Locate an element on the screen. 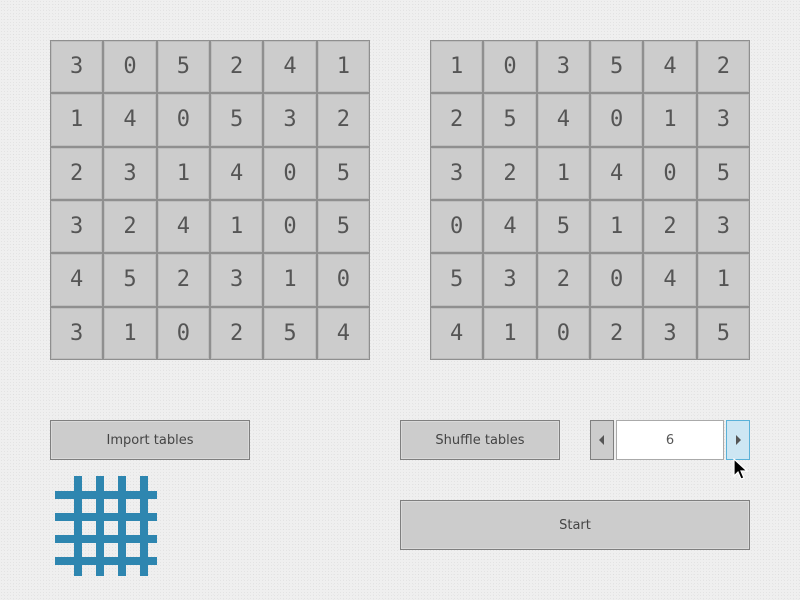 The image size is (800, 600). arrow-right-icon is located at coordinates (738, 440).